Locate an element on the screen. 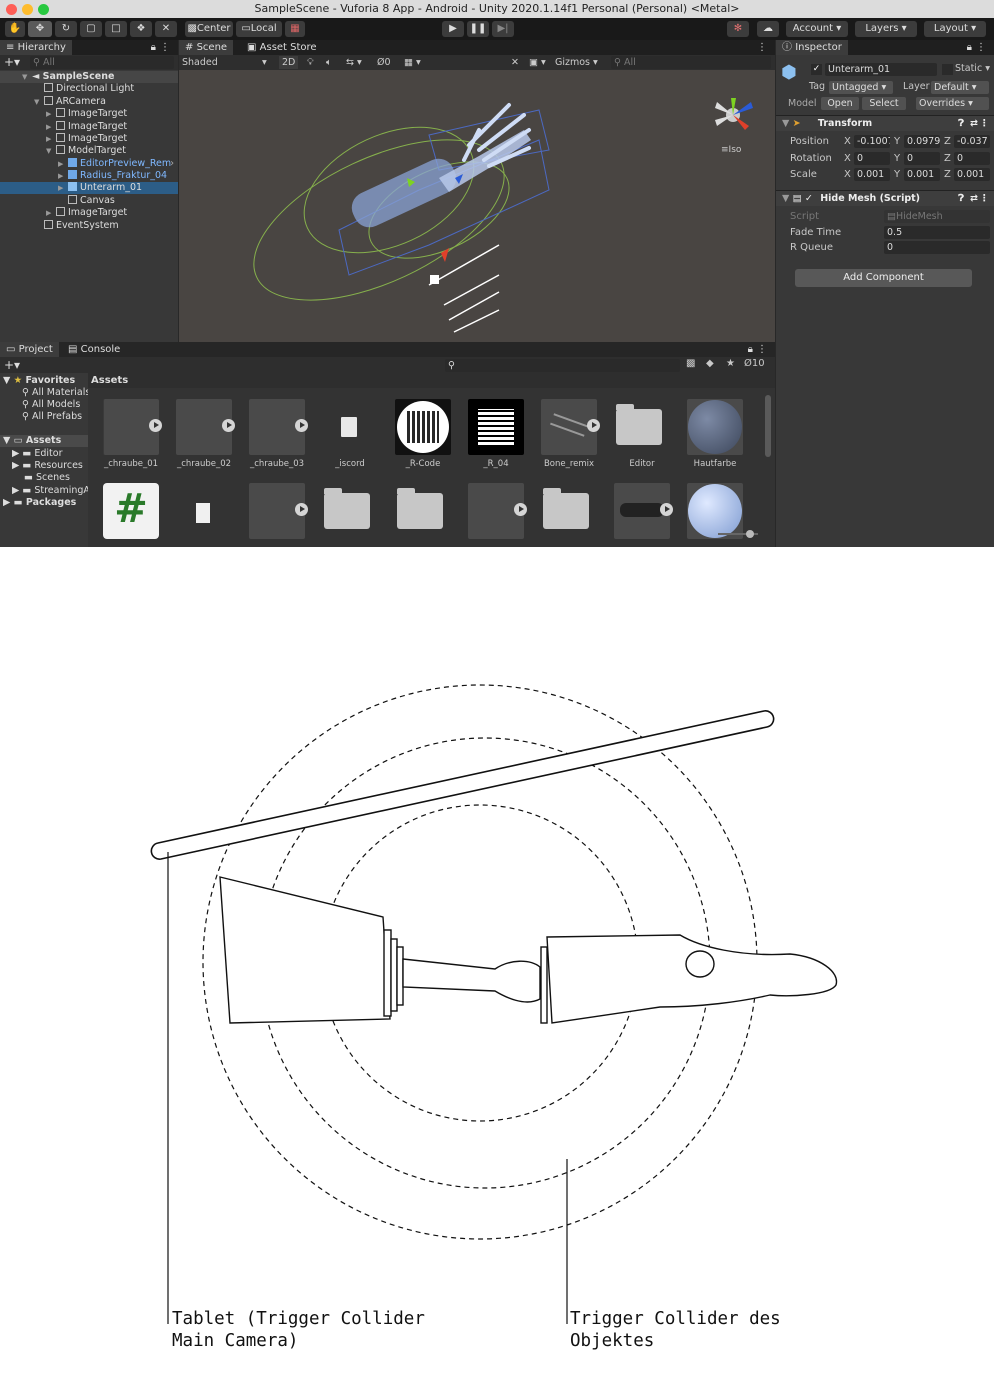 The width and height of the screenshot is (994, 1374). scene-search-input: ⚲ All is located at coordinates (691, 62).